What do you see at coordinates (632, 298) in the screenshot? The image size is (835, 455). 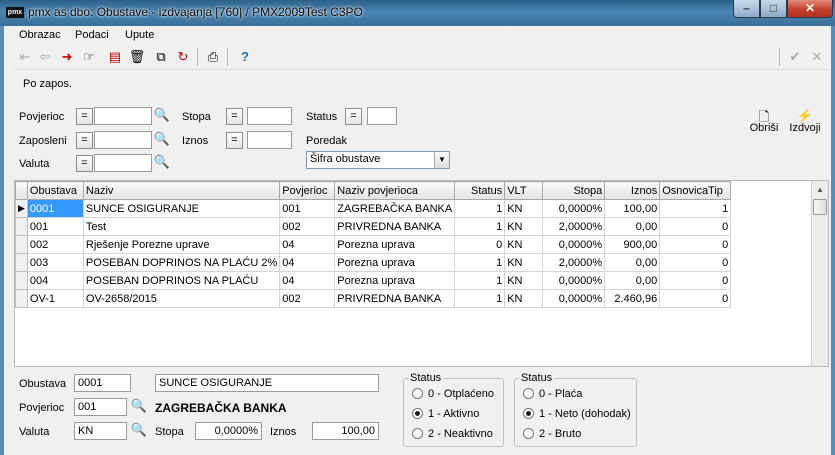 I see `cell-iznos: 2.460,96` at bounding box center [632, 298].